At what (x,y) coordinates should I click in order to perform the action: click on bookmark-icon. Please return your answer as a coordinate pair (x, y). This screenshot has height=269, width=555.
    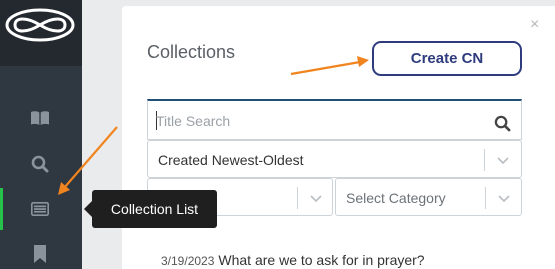
    Looking at the image, I should click on (40, 254).